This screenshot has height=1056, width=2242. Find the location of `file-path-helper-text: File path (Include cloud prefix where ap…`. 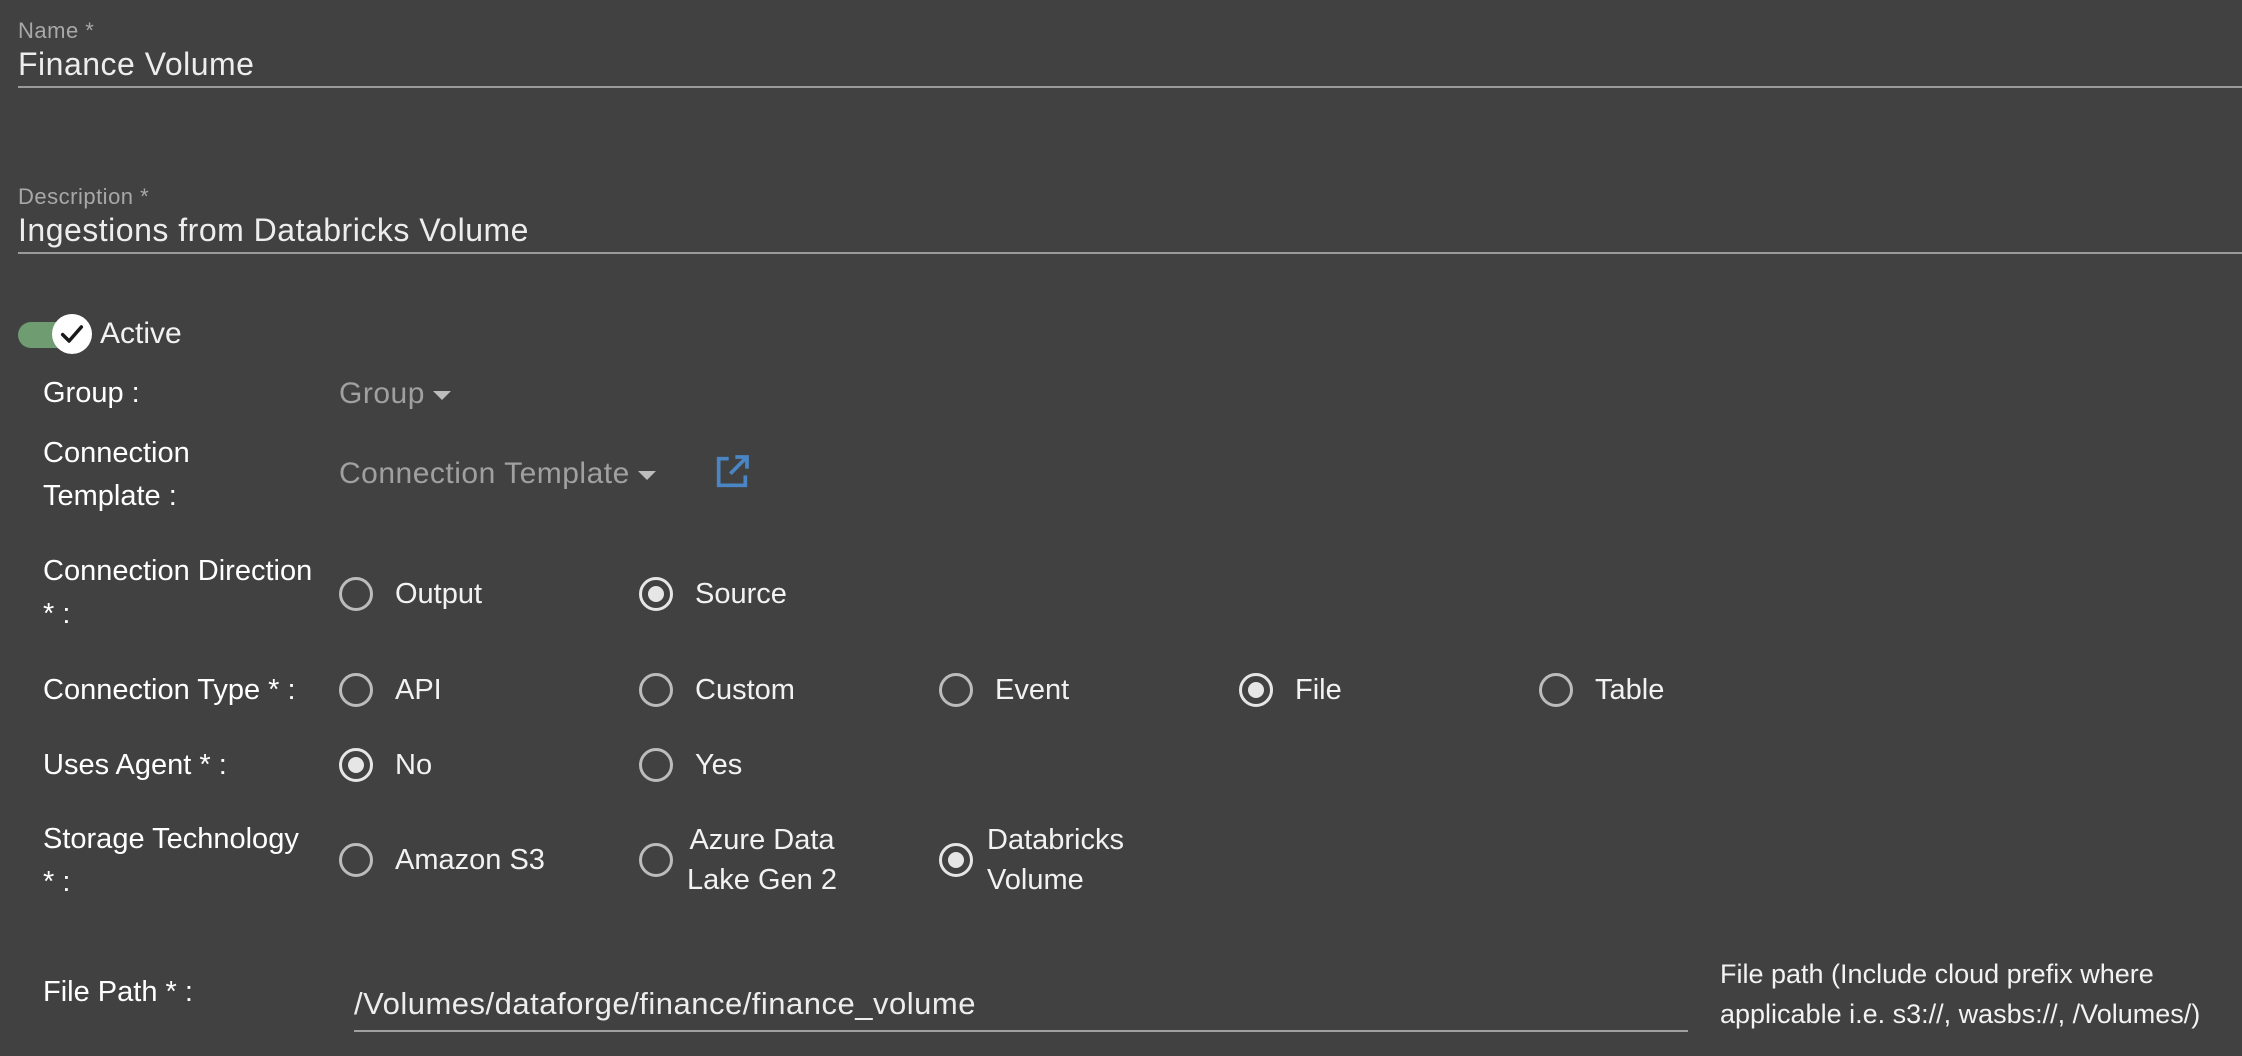

file-path-helper-text: File path (Include cloud prefix where ap… is located at coordinates (1980, 994).